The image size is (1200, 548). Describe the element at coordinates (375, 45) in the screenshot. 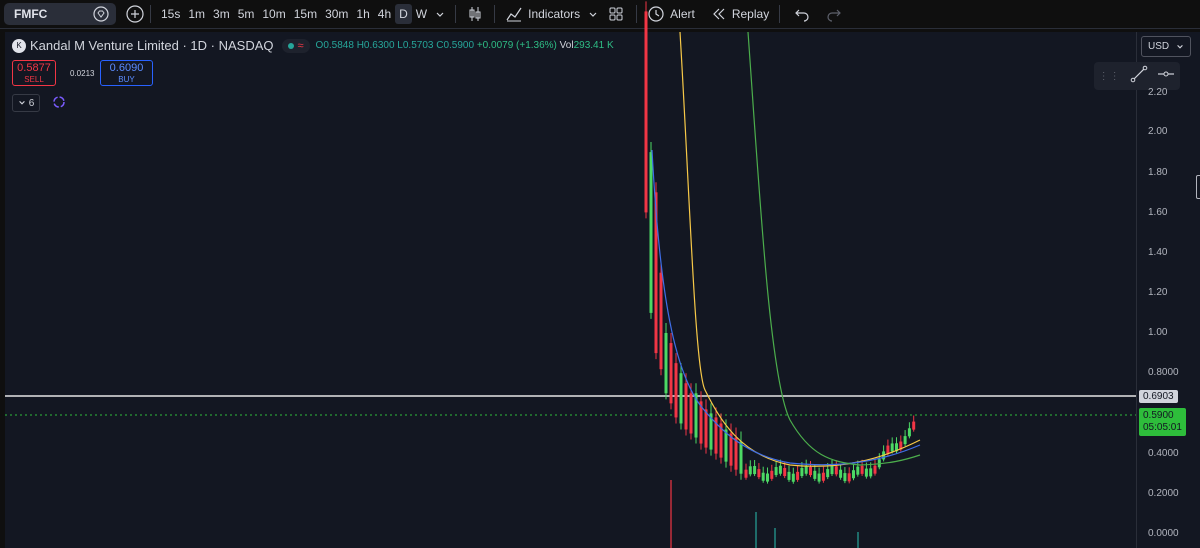

I see `ohlc-high: H0.6300` at that location.